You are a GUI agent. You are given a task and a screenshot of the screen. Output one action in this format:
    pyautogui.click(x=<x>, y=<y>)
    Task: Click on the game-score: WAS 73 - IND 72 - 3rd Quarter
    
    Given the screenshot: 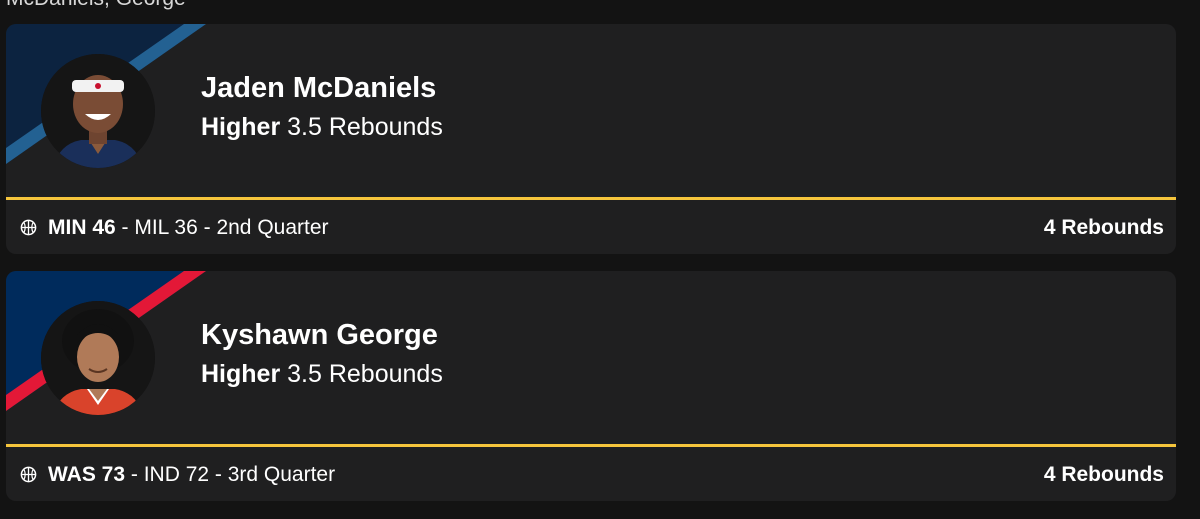 What is the action you would take?
    pyautogui.click(x=191, y=475)
    